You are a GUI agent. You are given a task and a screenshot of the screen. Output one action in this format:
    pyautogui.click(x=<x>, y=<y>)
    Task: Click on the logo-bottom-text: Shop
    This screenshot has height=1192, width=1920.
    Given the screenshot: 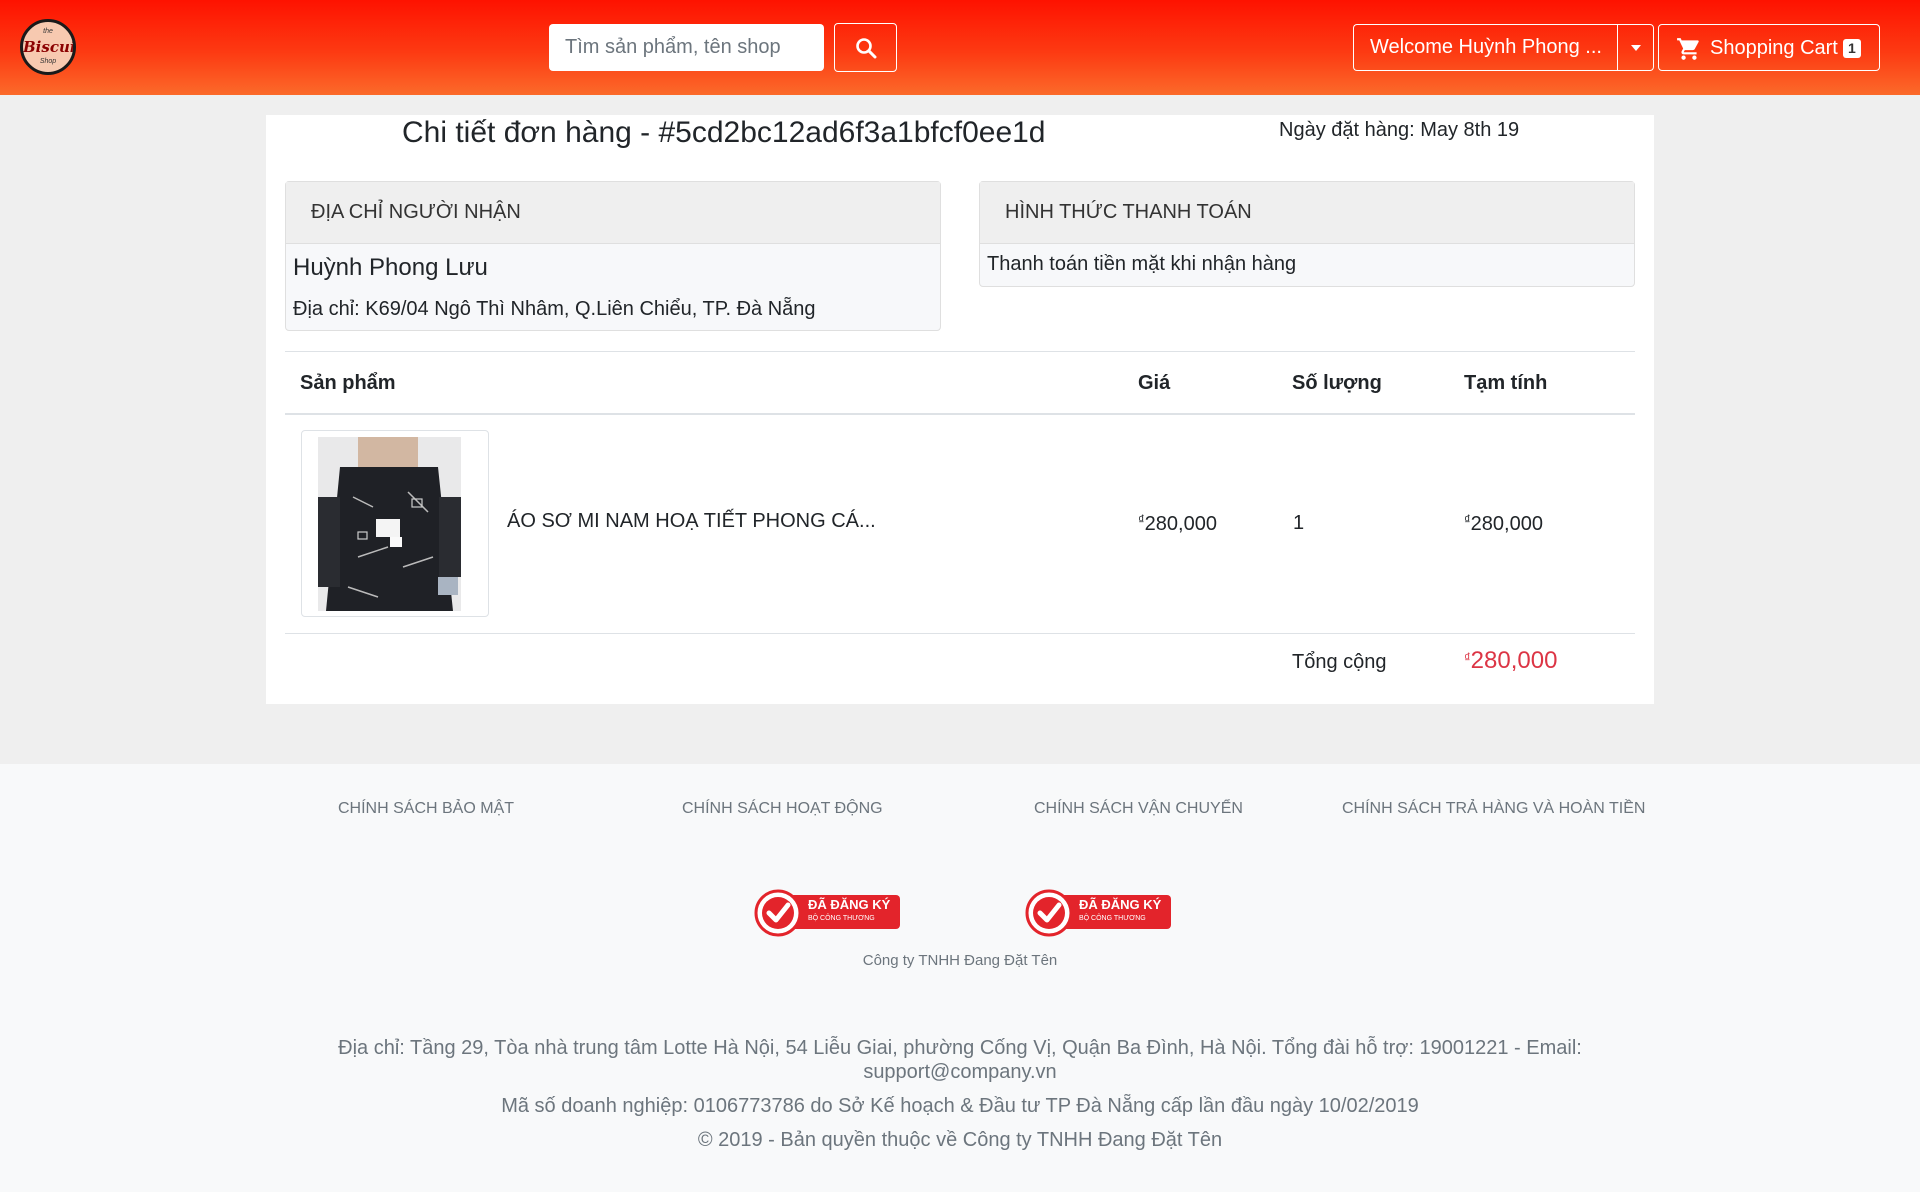 What is the action you would take?
    pyautogui.click(x=48, y=61)
    